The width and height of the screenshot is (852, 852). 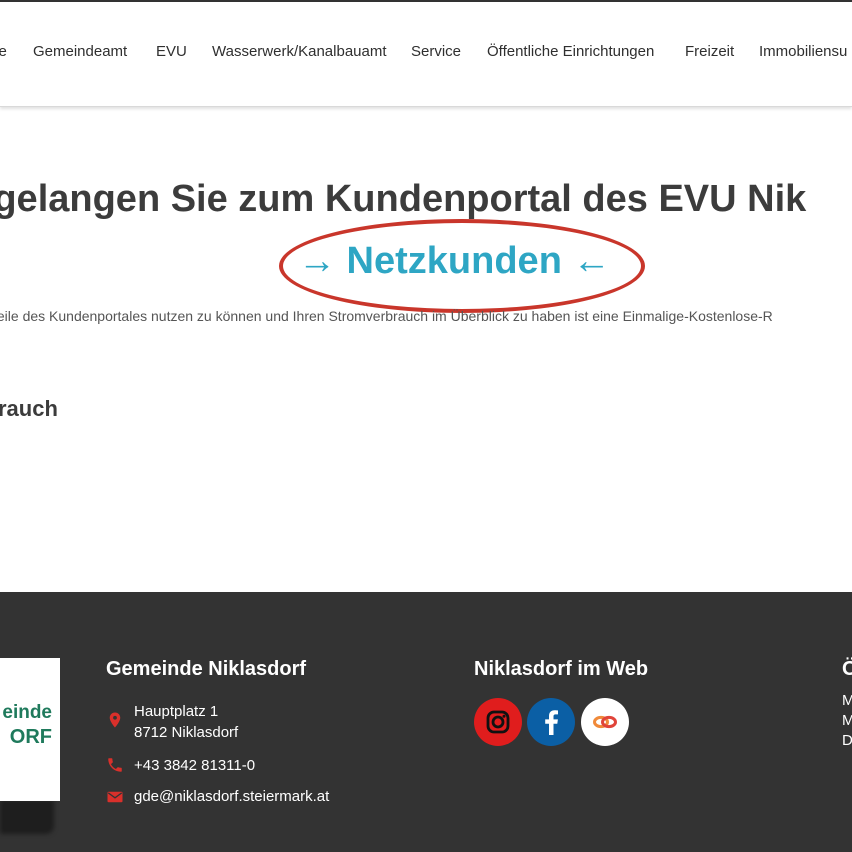 I want to click on phone-number: +43 3842 81311-0, so click(x=194, y=766).